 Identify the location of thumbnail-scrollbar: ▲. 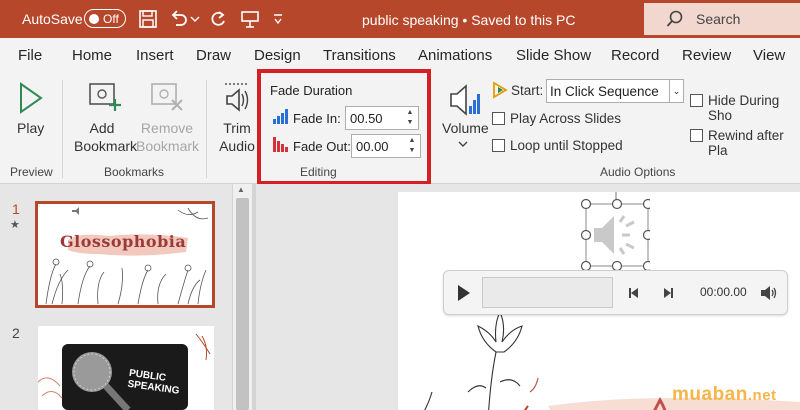
(242, 297).